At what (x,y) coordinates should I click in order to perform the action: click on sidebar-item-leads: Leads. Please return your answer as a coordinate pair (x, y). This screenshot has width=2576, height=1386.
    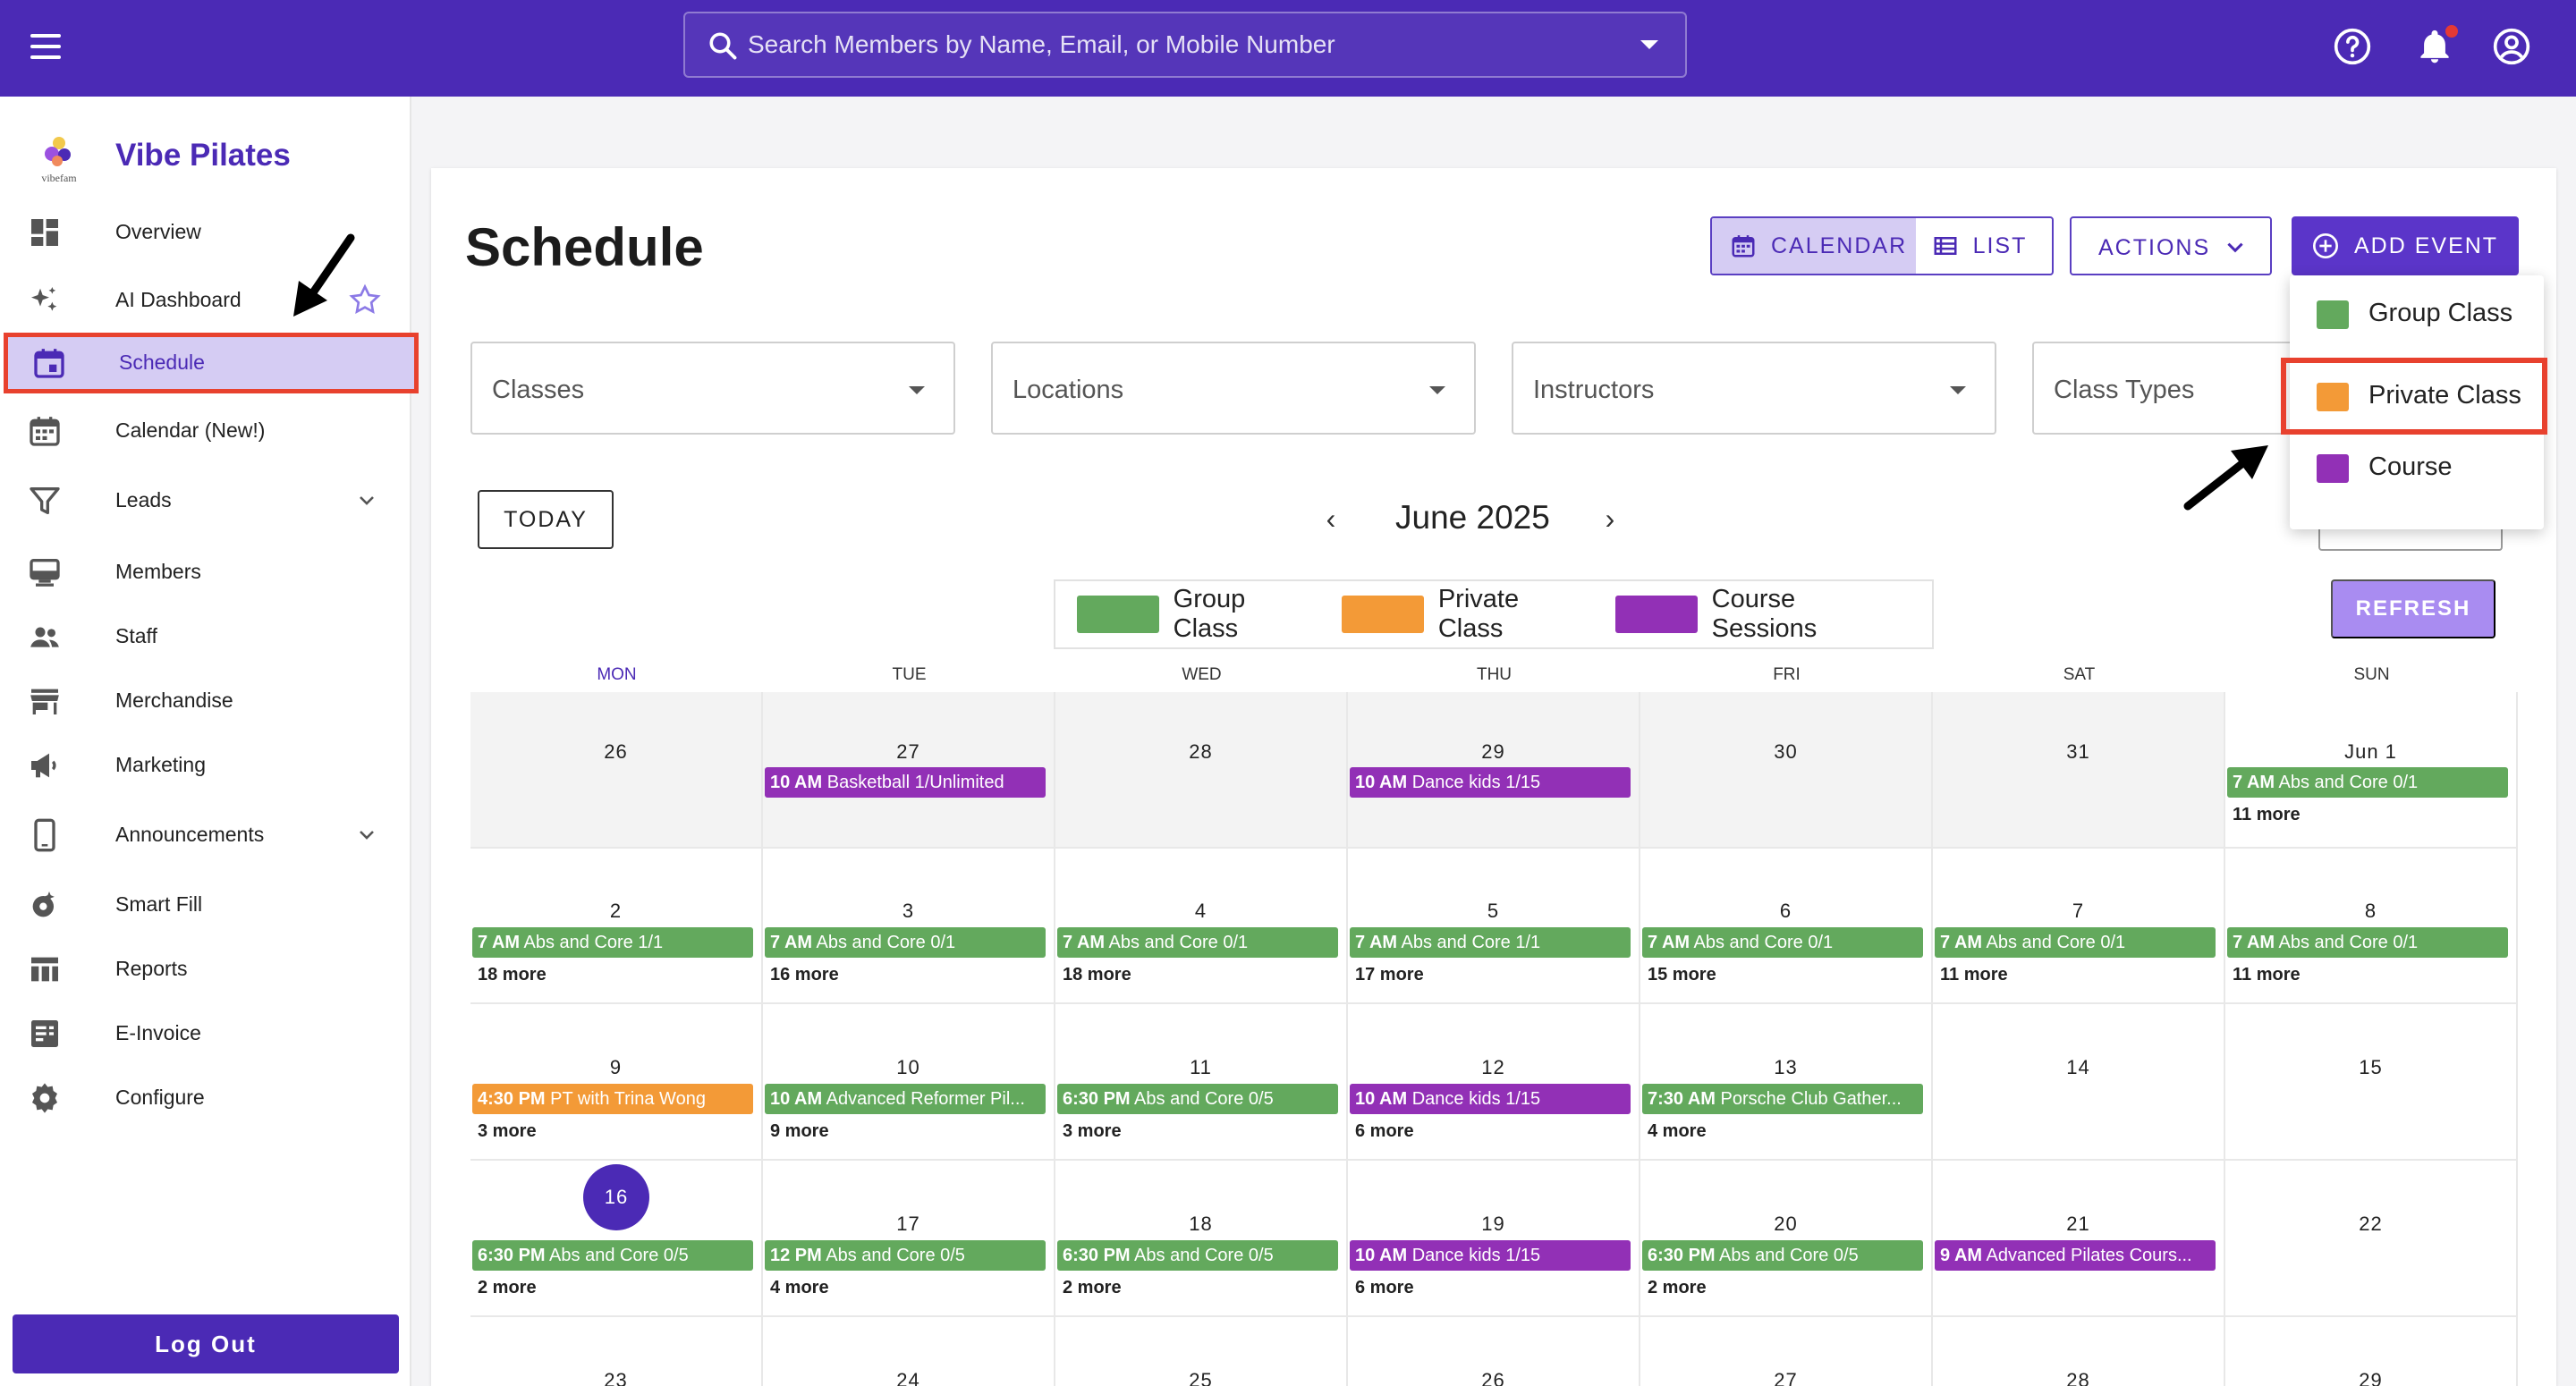
    Looking at the image, I should click on (205, 501).